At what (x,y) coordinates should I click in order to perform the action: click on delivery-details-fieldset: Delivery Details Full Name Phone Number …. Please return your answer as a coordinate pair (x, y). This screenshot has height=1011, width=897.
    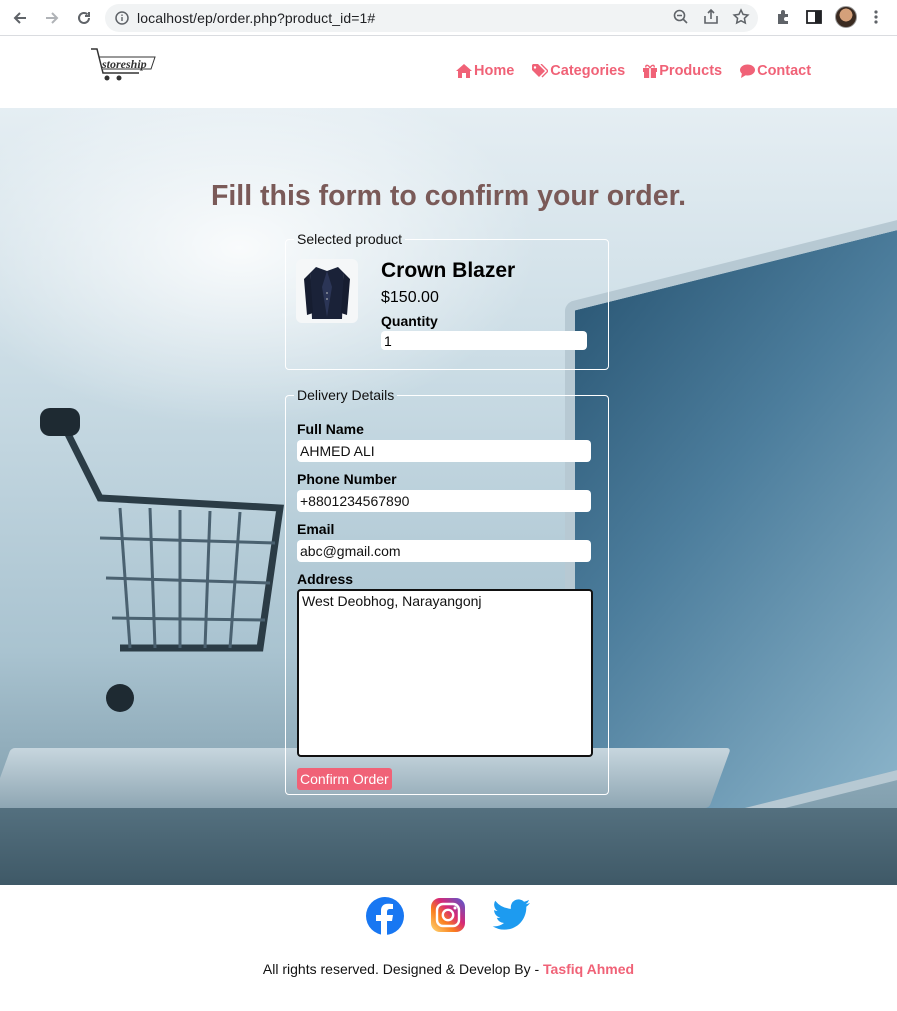
    Looking at the image, I should click on (447, 591).